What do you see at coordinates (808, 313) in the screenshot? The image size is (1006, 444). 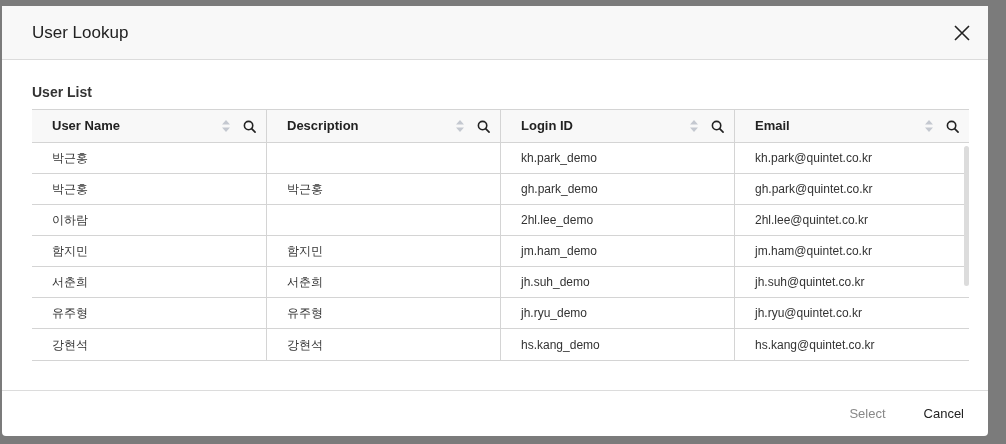 I see `table-cell-text: jh.ryu@quintet.co.kr` at bounding box center [808, 313].